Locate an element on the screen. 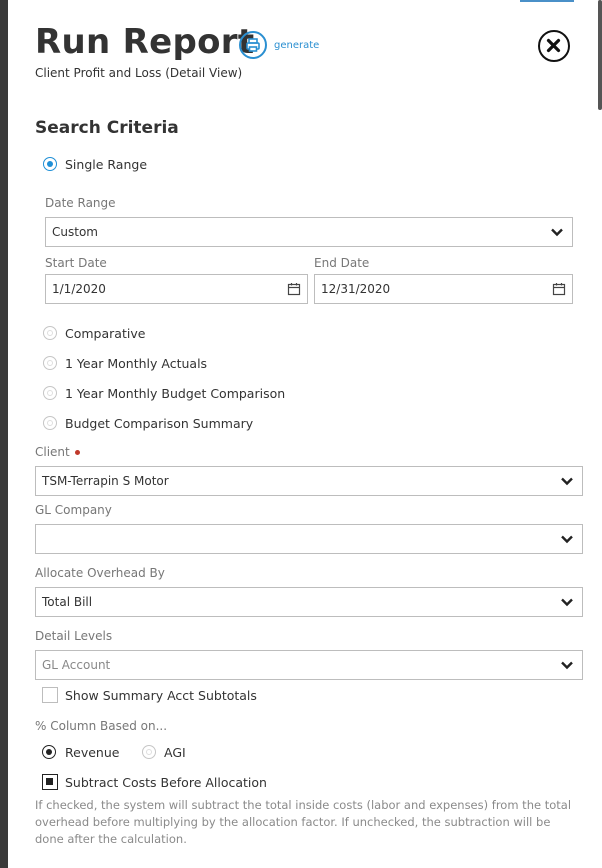 This screenshot has height=868, width=602. client-select: TSM-Terrapin S Motor is located at coordinates (309, 481).